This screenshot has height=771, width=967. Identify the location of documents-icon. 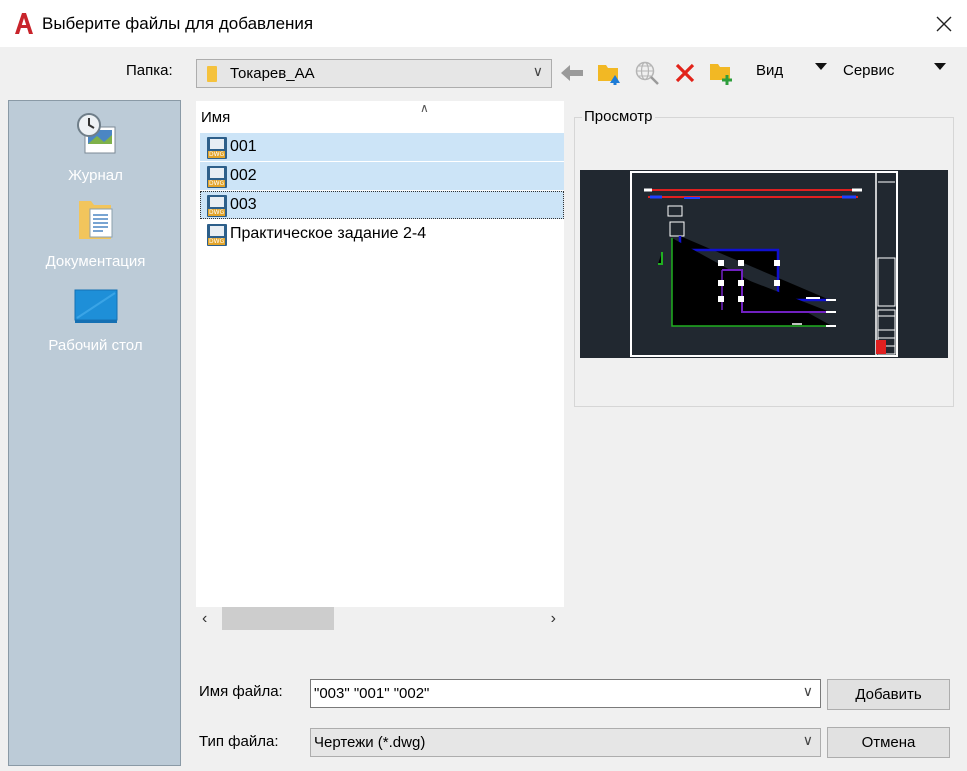
(95, 220).